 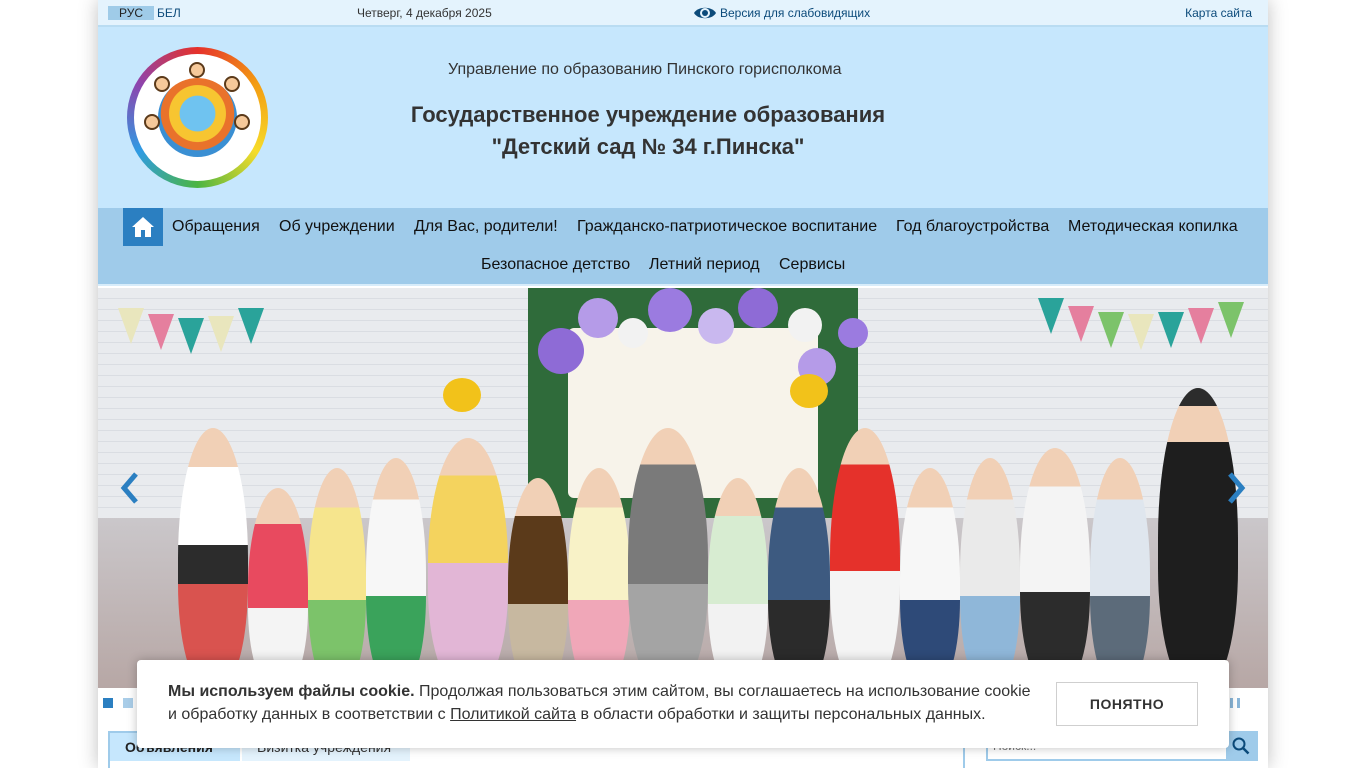 I want to click on home-icon, so click(x=143, y=227).